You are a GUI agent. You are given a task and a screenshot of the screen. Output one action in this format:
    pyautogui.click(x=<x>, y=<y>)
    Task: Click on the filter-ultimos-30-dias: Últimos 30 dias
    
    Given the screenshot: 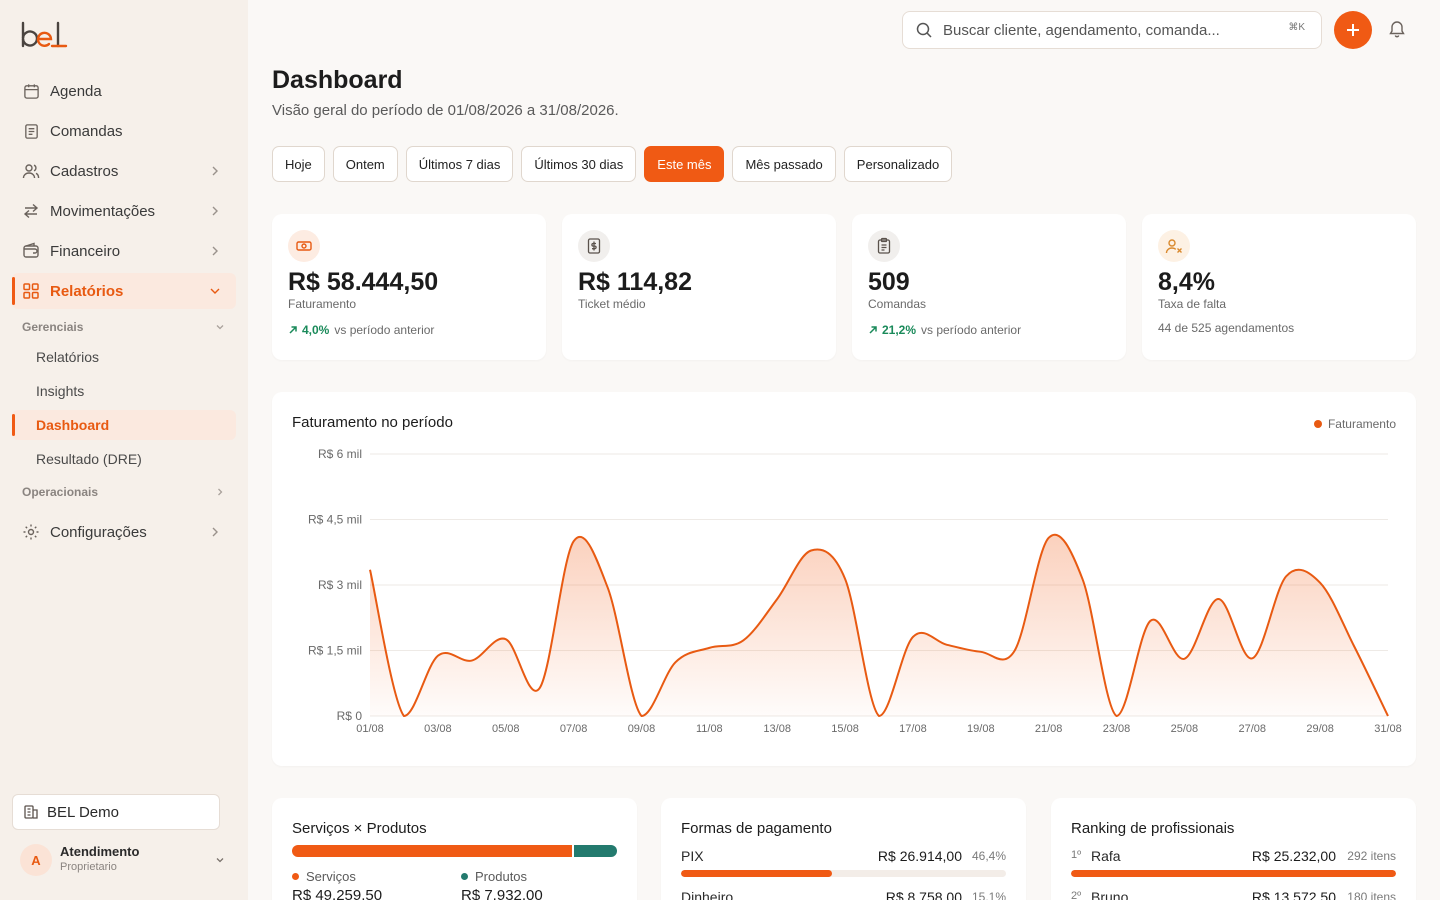 What is the action you would take?
    pyautogui.click(x=579, y=164)
    